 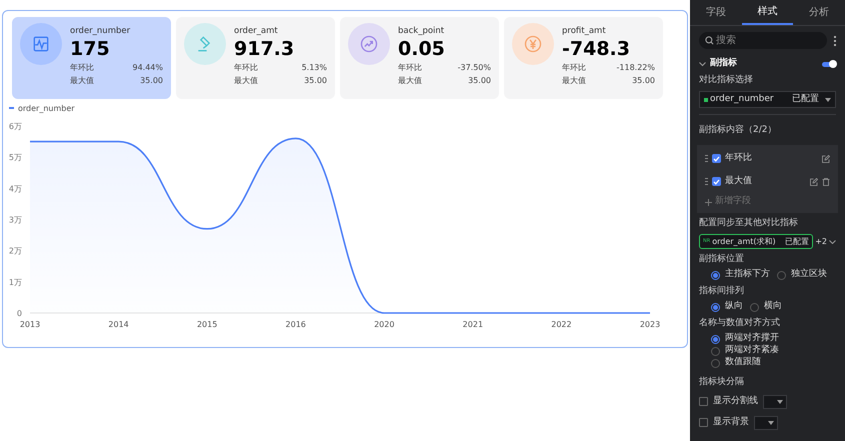 What do you see at coordinates (118, 324) in the screenshot?
I see `x-tick-label: 2014` at bounding box center [118, 324].